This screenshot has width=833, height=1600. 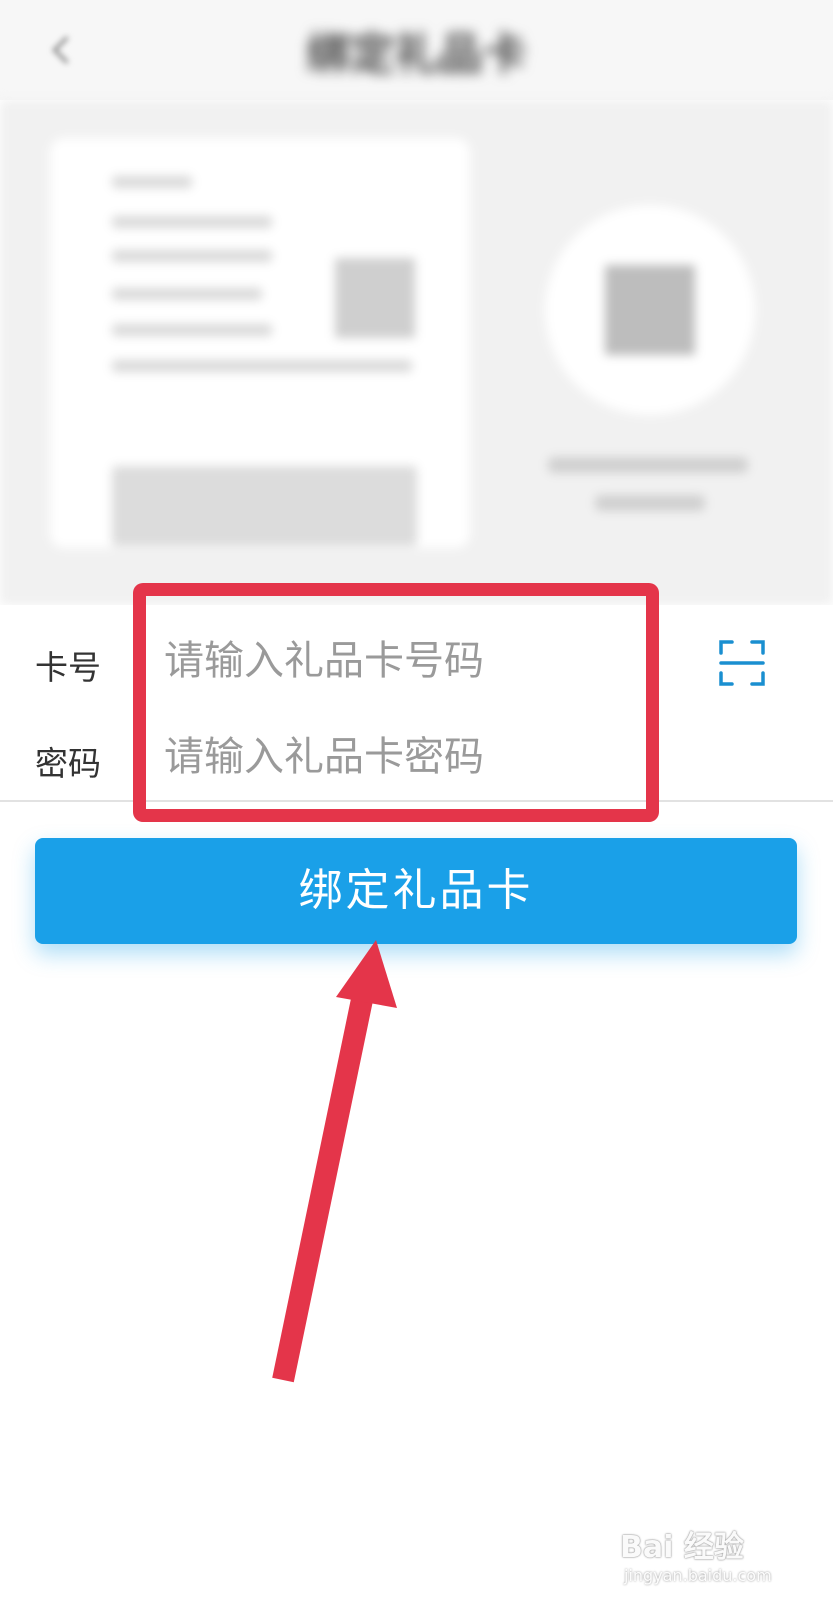 What do you see at coordinates (399, 757) in the screenshot?
I see `password-input` at bounding box center [399, 757].